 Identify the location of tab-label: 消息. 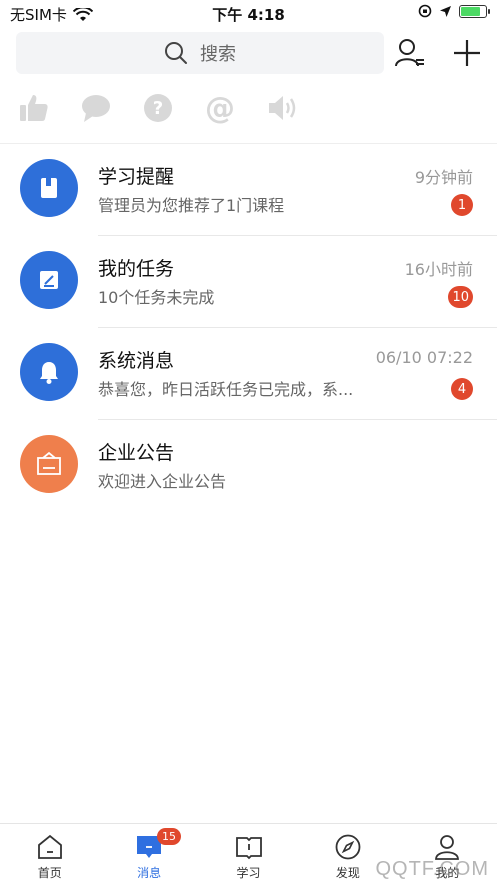
(149, 873).